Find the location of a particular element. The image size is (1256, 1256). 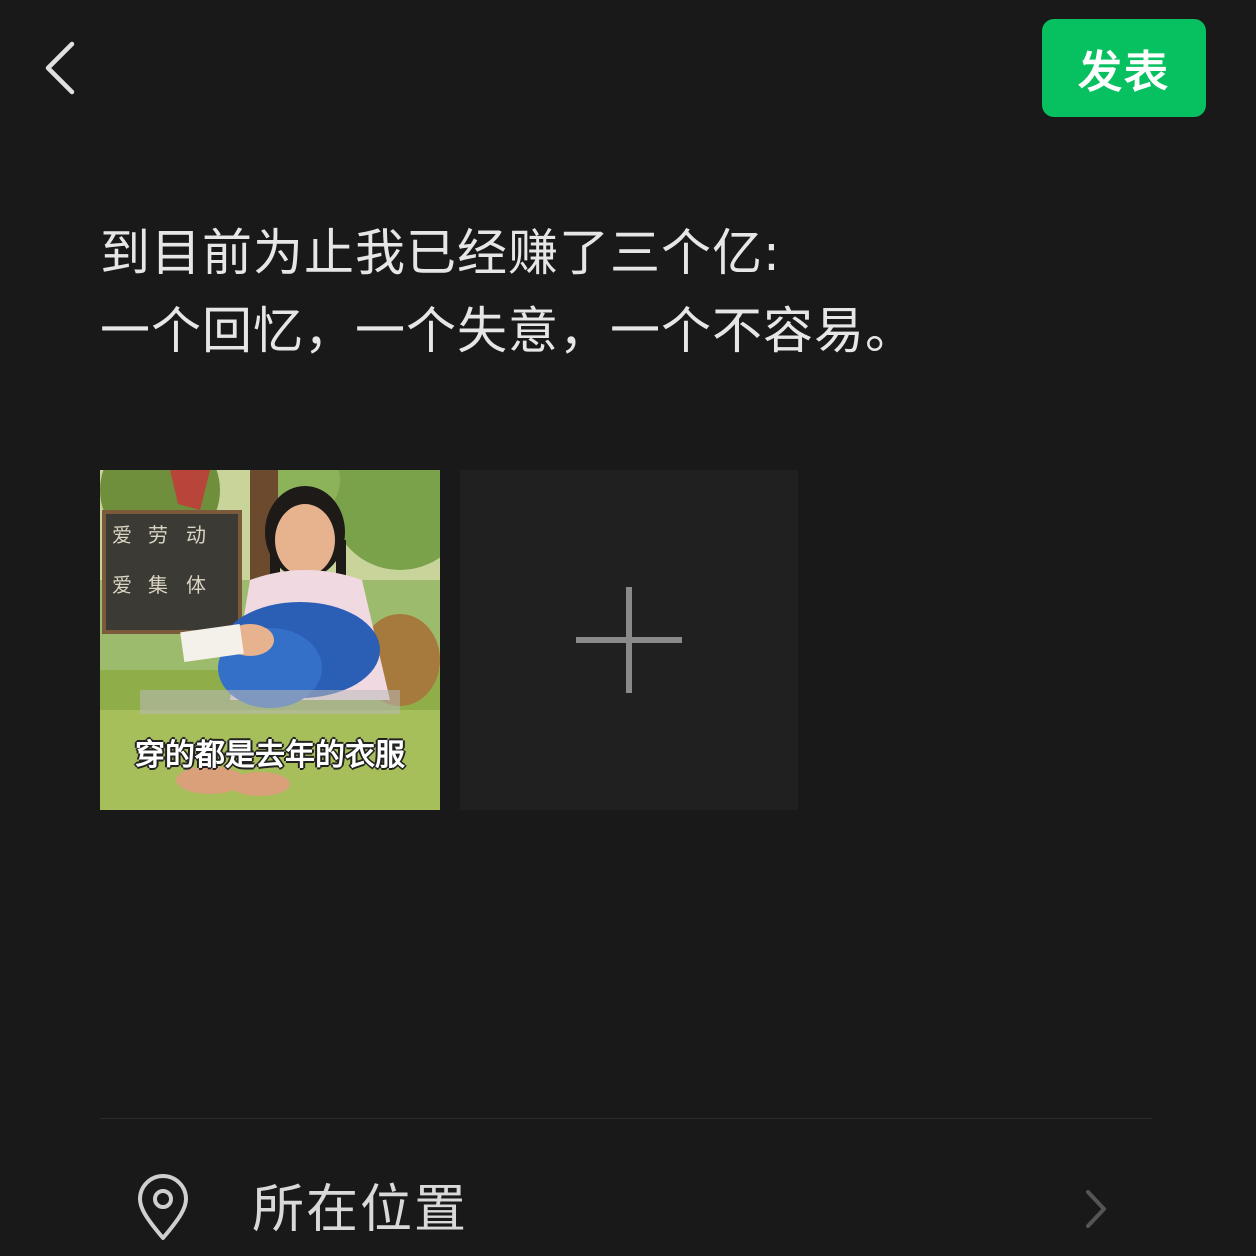

svg-text: 集 is located at coordinates (158, 585).